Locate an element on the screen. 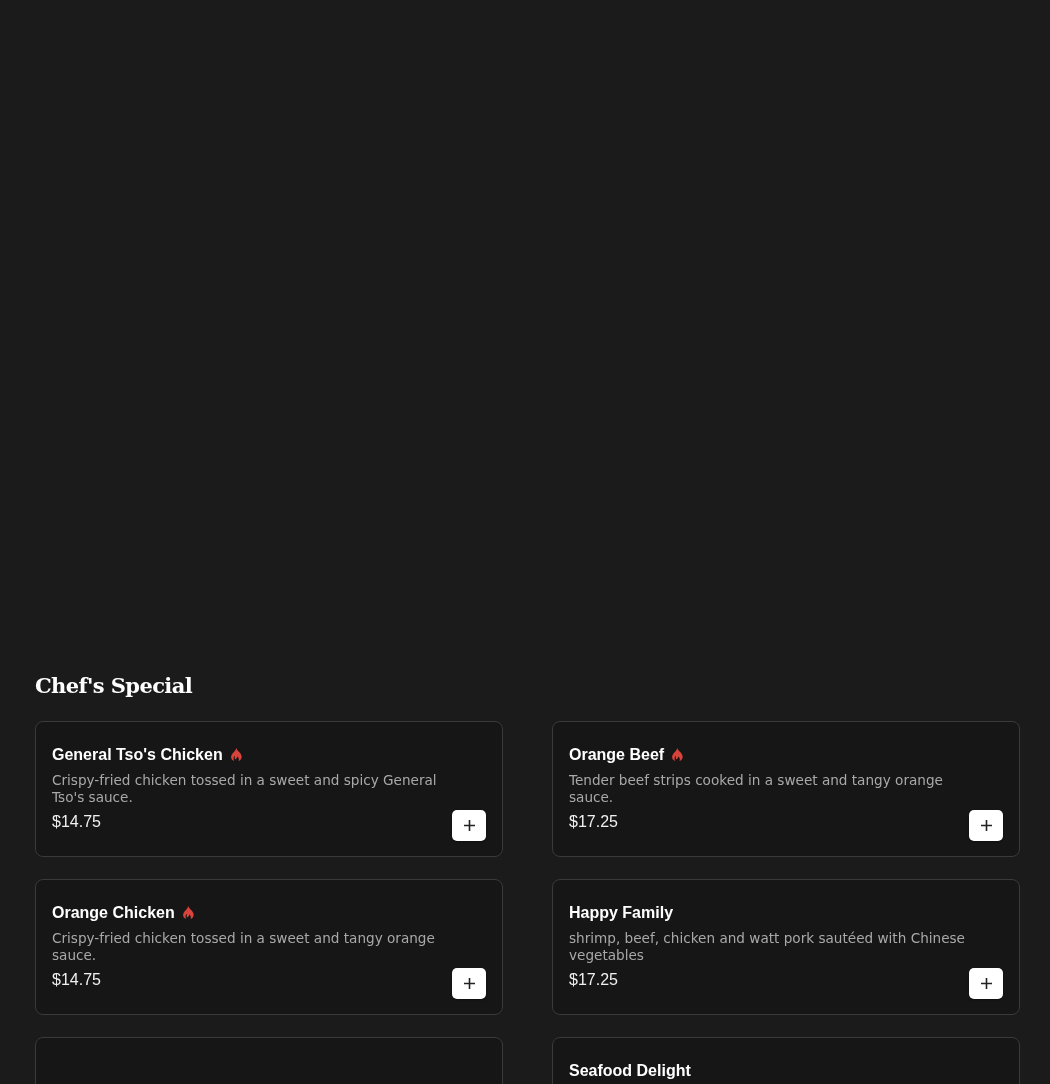  dish-description: Crispy-fried chicken tossed in a sweet and tangy orange sauce. is located at coordinates (244, 947).